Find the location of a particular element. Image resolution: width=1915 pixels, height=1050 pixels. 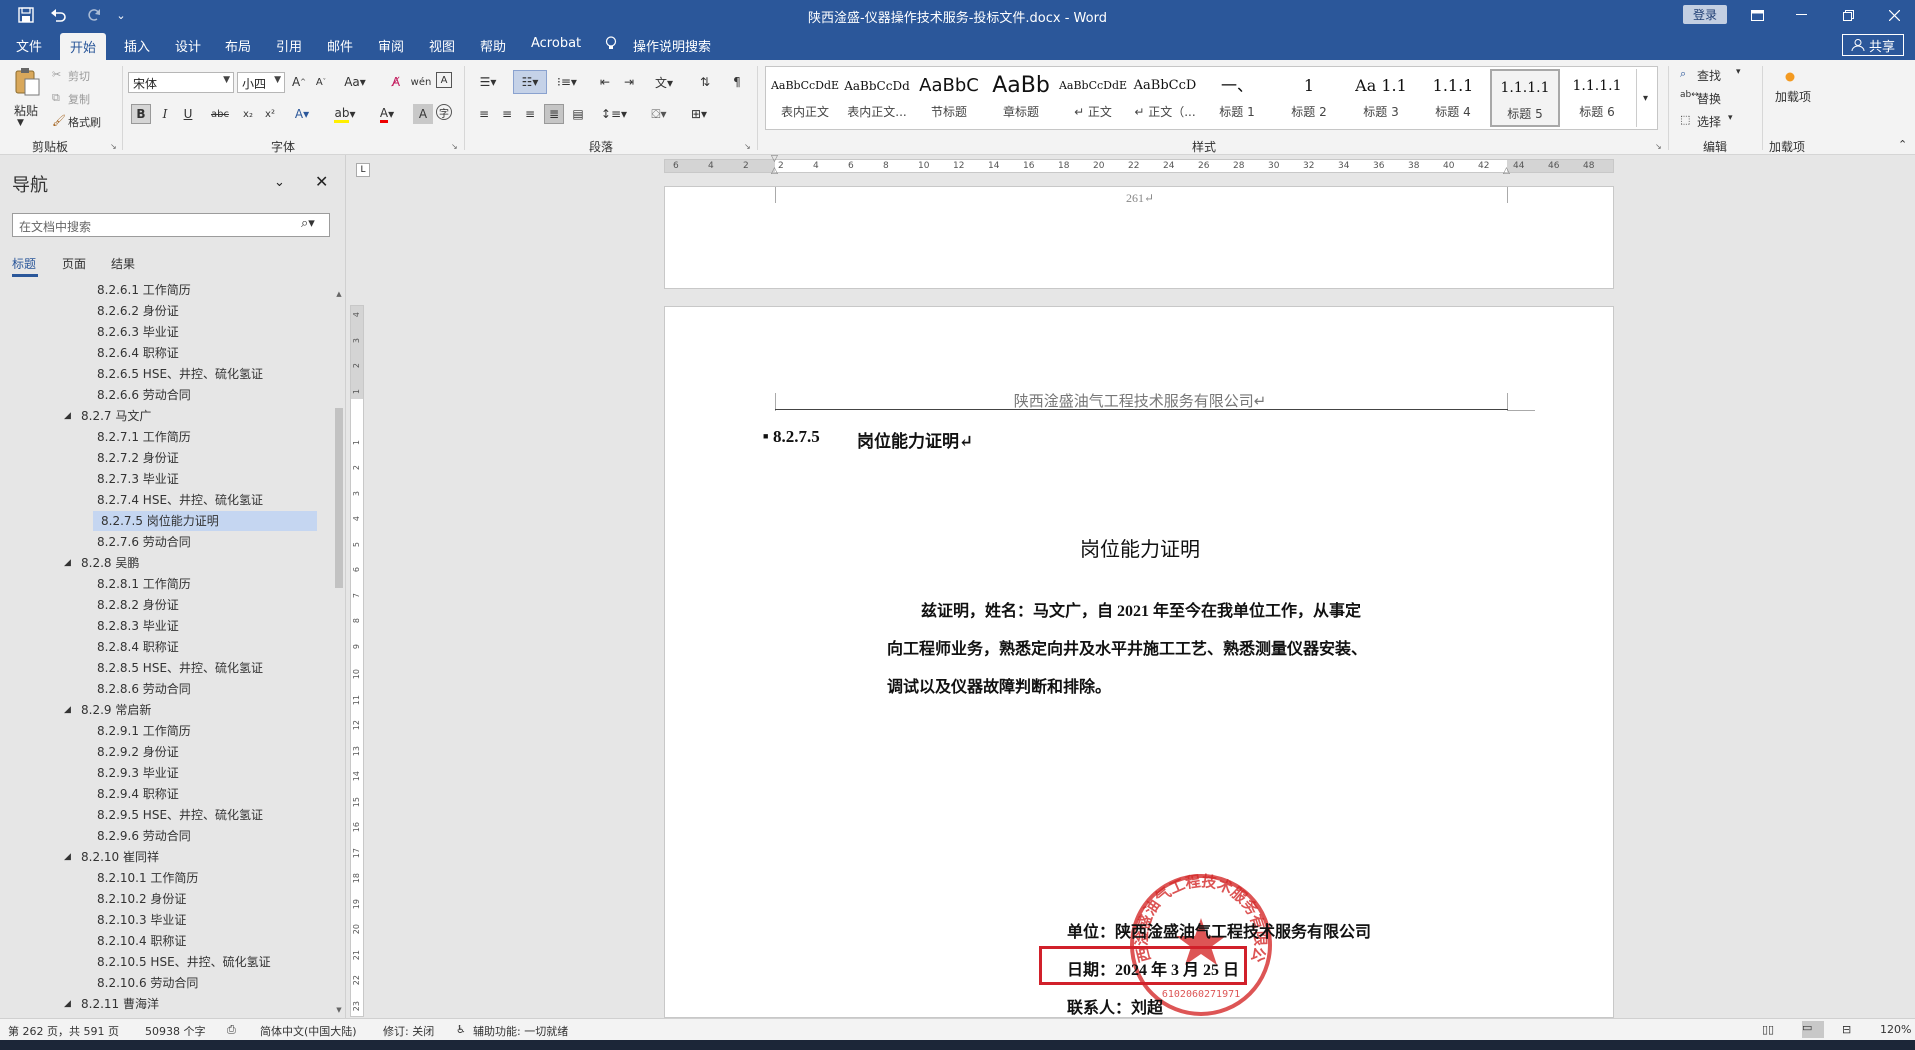

paste-label: 粘贴 is located at coordinates (26, 110).